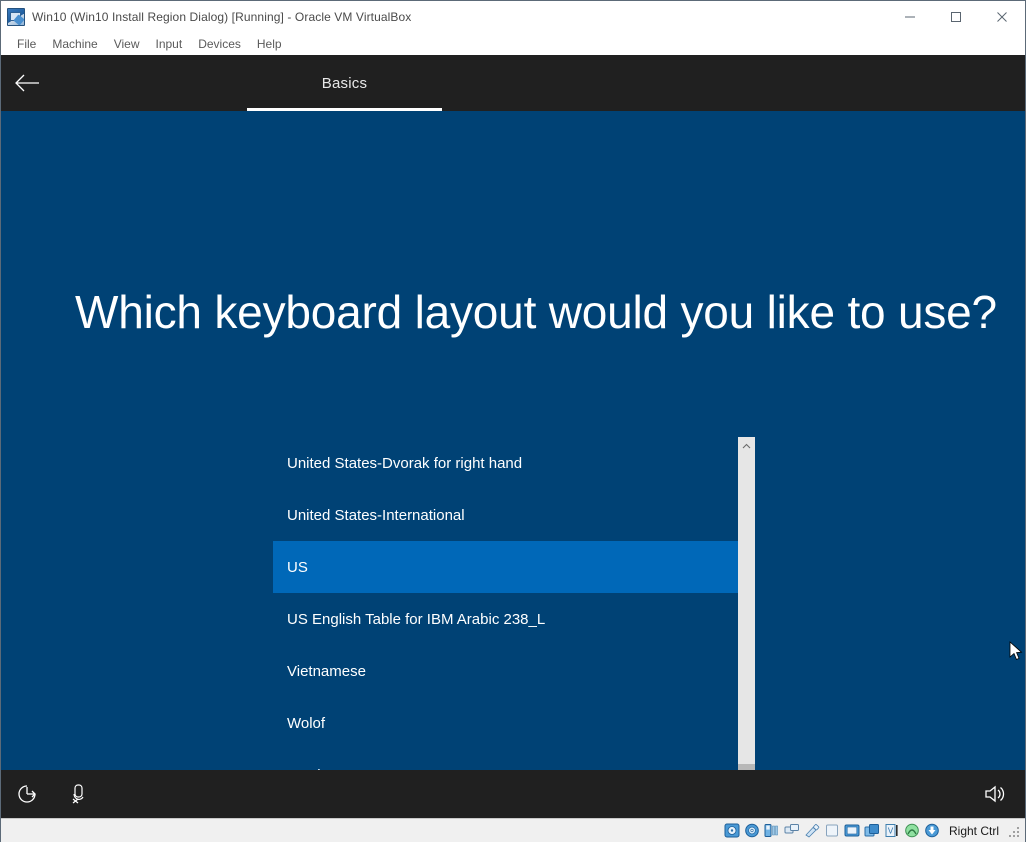 The image size is (1026, 842). I want to click on window-controls, so click(956, 17).